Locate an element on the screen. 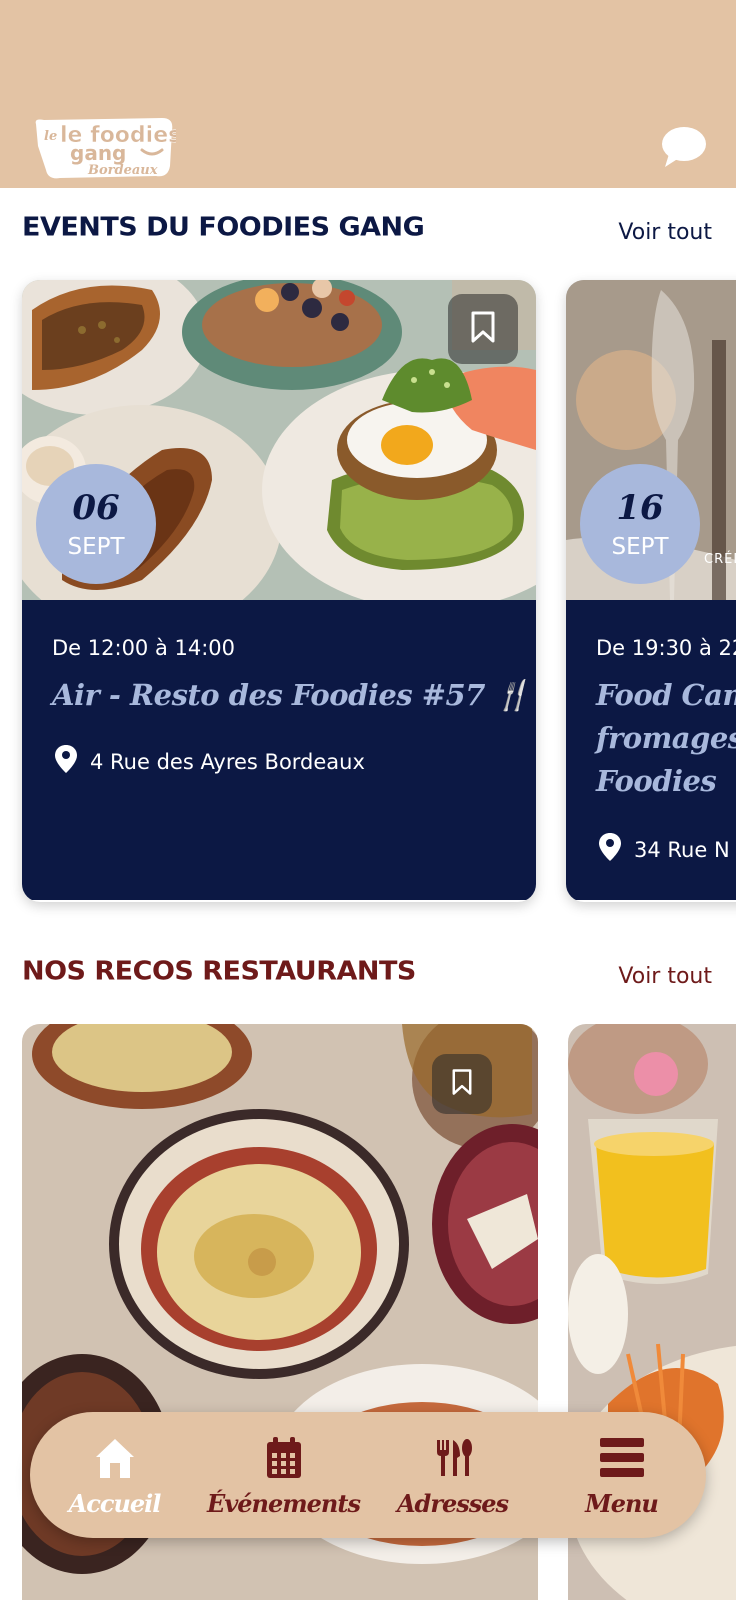  event-address-row: 4 Rue des Ayres Bordeaux is located at coordinates (209, 761).